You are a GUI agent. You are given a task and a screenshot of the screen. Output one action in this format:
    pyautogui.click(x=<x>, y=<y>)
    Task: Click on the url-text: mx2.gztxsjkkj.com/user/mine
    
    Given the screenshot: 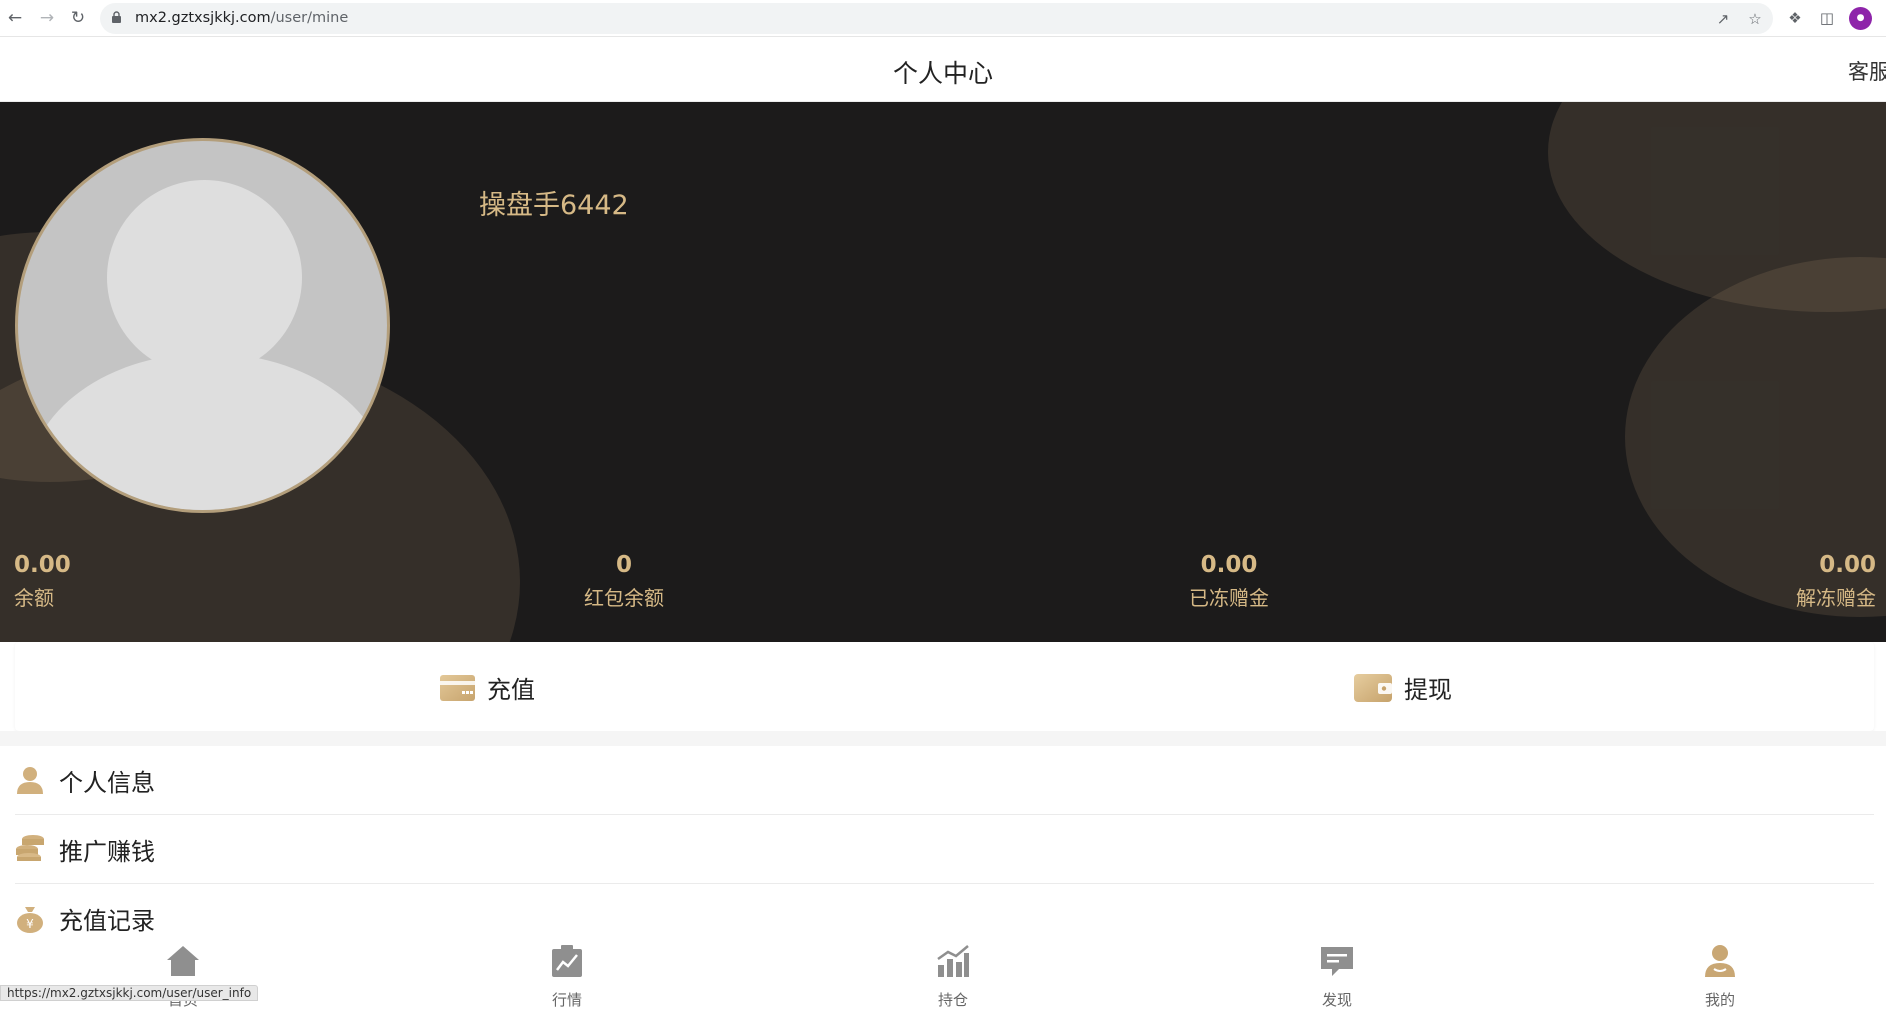 What is the action you would take?
    pyautogui.click(x=241, y=18)
    